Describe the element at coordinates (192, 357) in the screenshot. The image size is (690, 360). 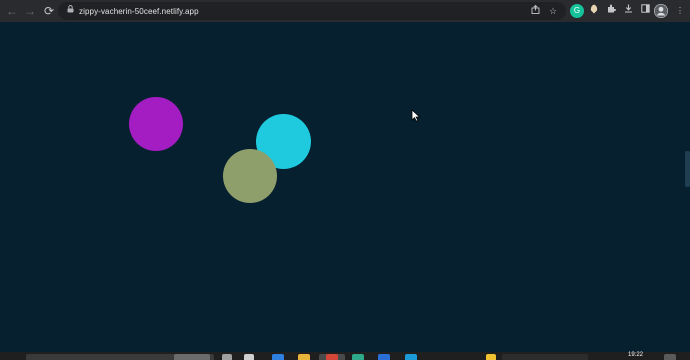
I see `taskbar-search-highlight` at that location.